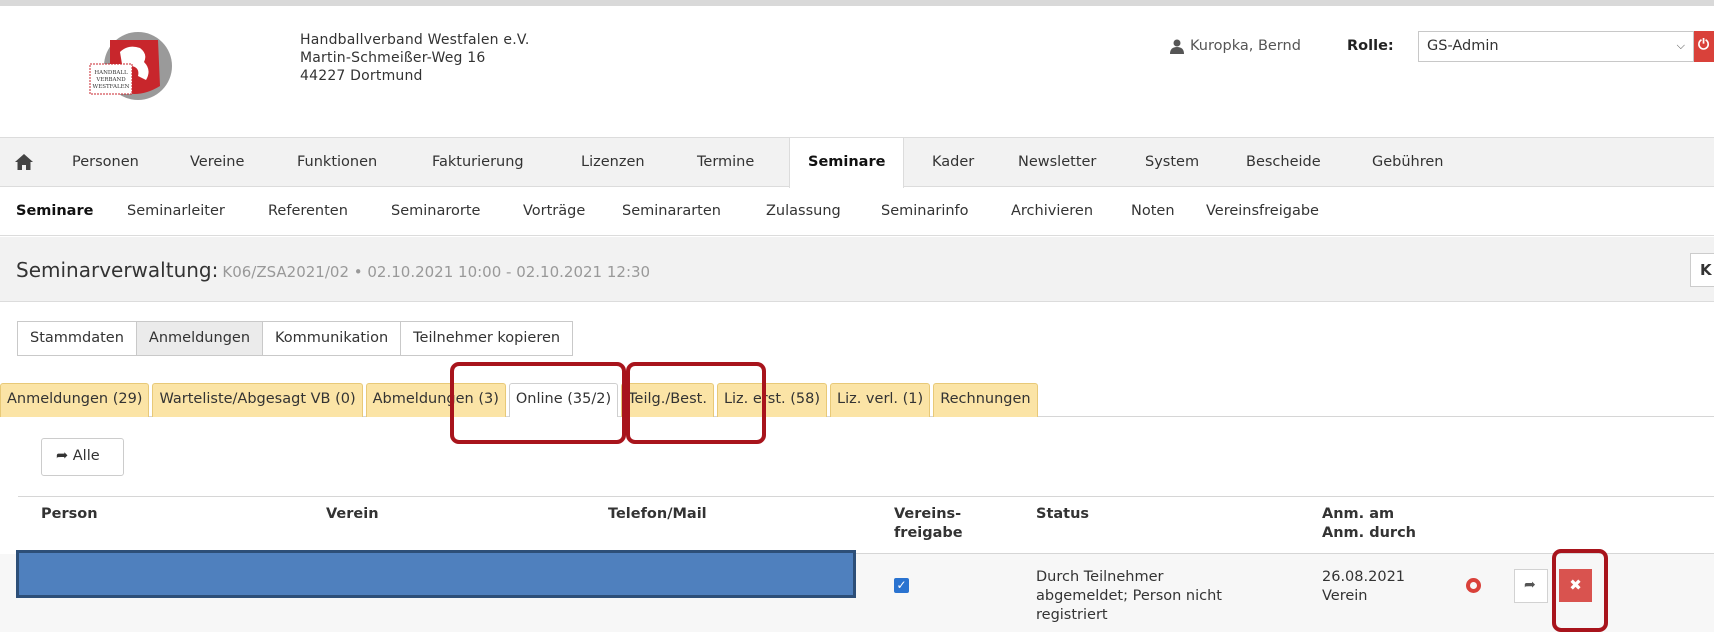 This screenshot has width=1714, height=632. I want to click on subtab-liz-verl: Liz. verl. (1), so click(880, 400).